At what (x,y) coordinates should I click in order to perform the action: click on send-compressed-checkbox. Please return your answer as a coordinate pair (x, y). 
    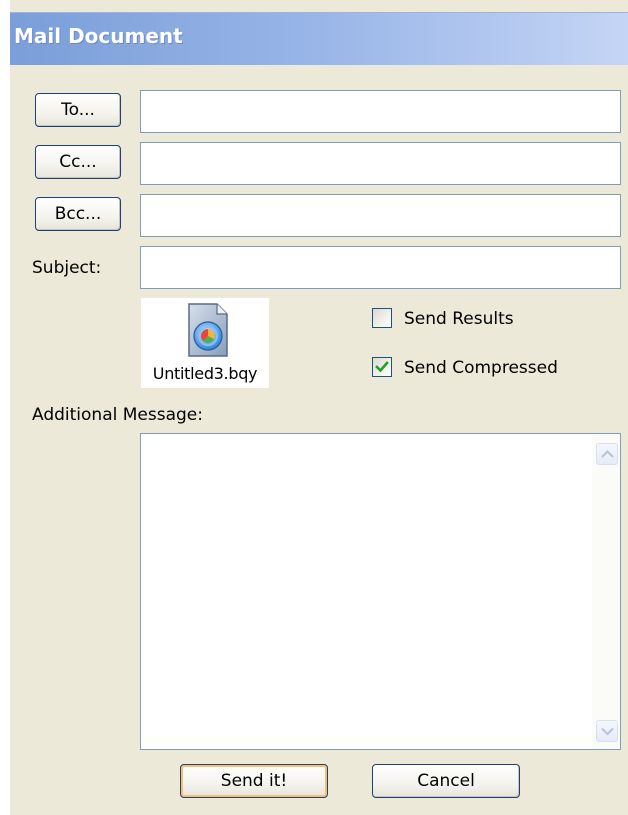
    Looking at the image, I should click on (382, 367).